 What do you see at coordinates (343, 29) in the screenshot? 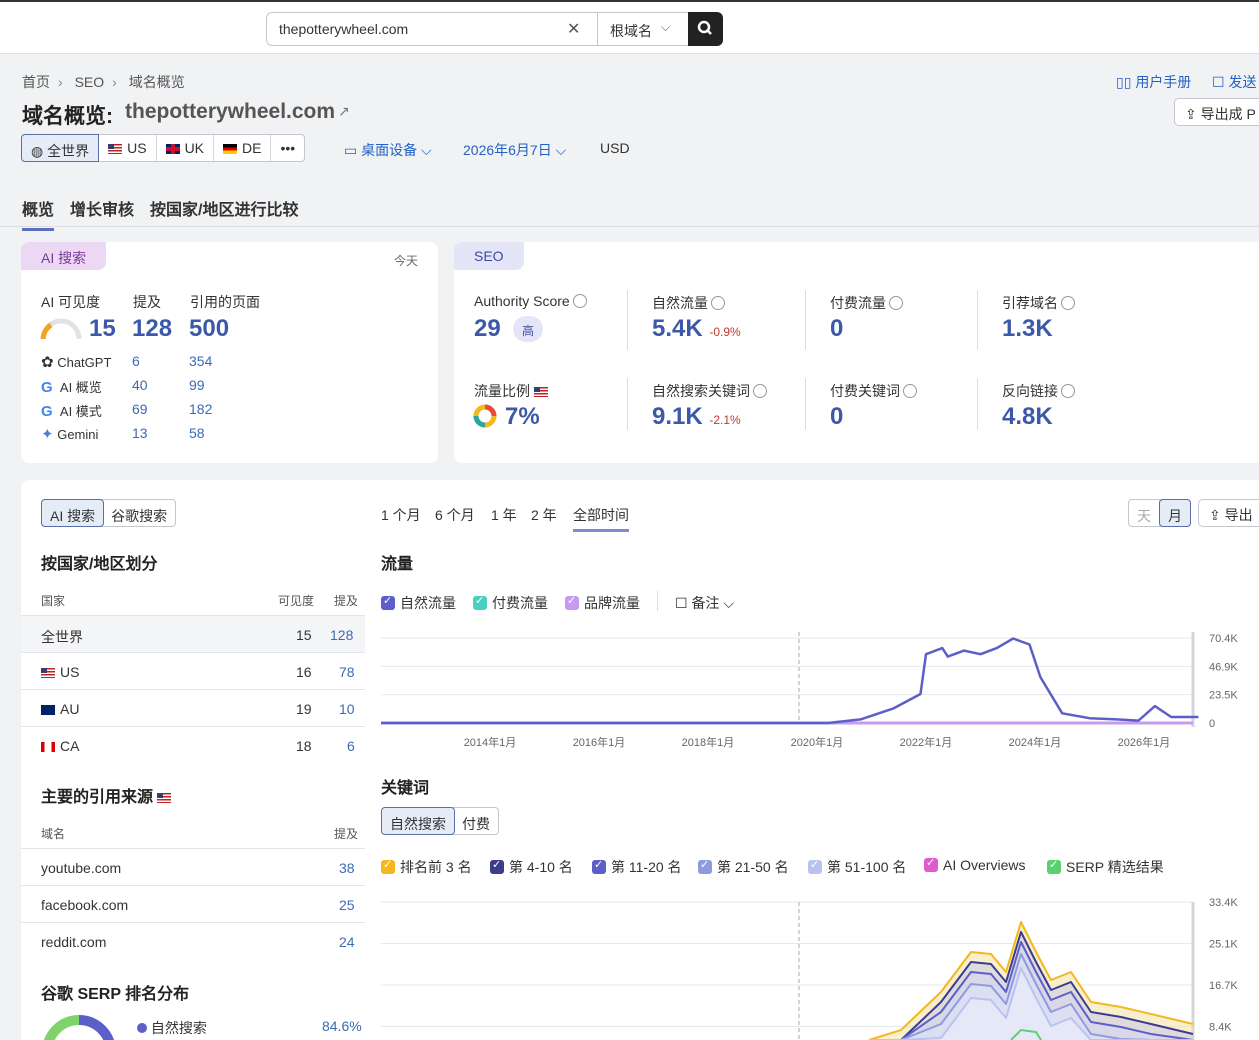
I see `search-input: thepotterywheel.com` at bounding box center [343, 29].